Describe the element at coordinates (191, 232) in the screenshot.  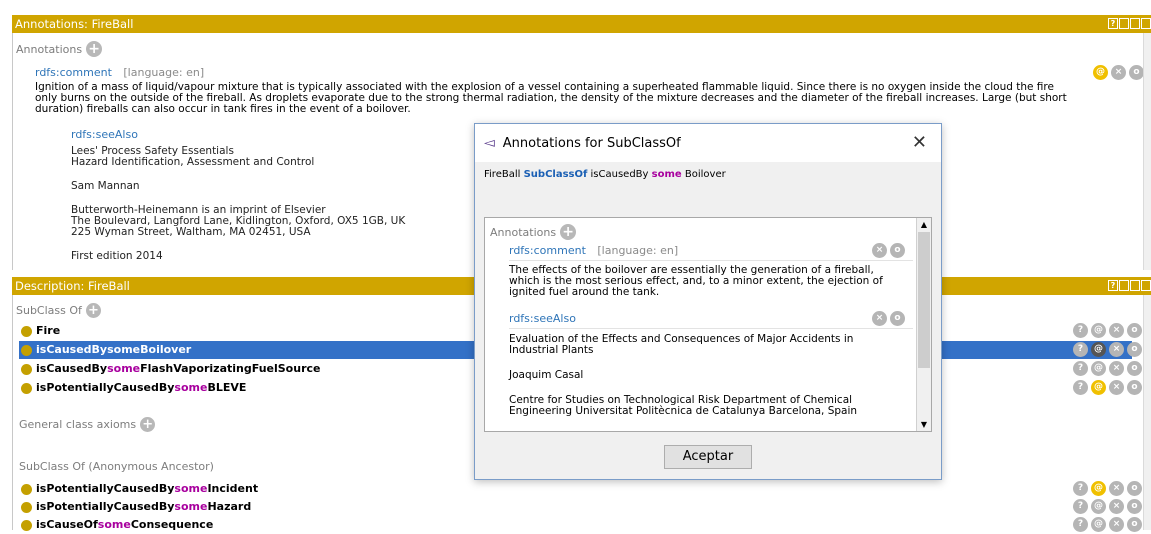
I see `seealso-line: 225 Wyman Street, Waltham, MA 02451, USA` at that location.